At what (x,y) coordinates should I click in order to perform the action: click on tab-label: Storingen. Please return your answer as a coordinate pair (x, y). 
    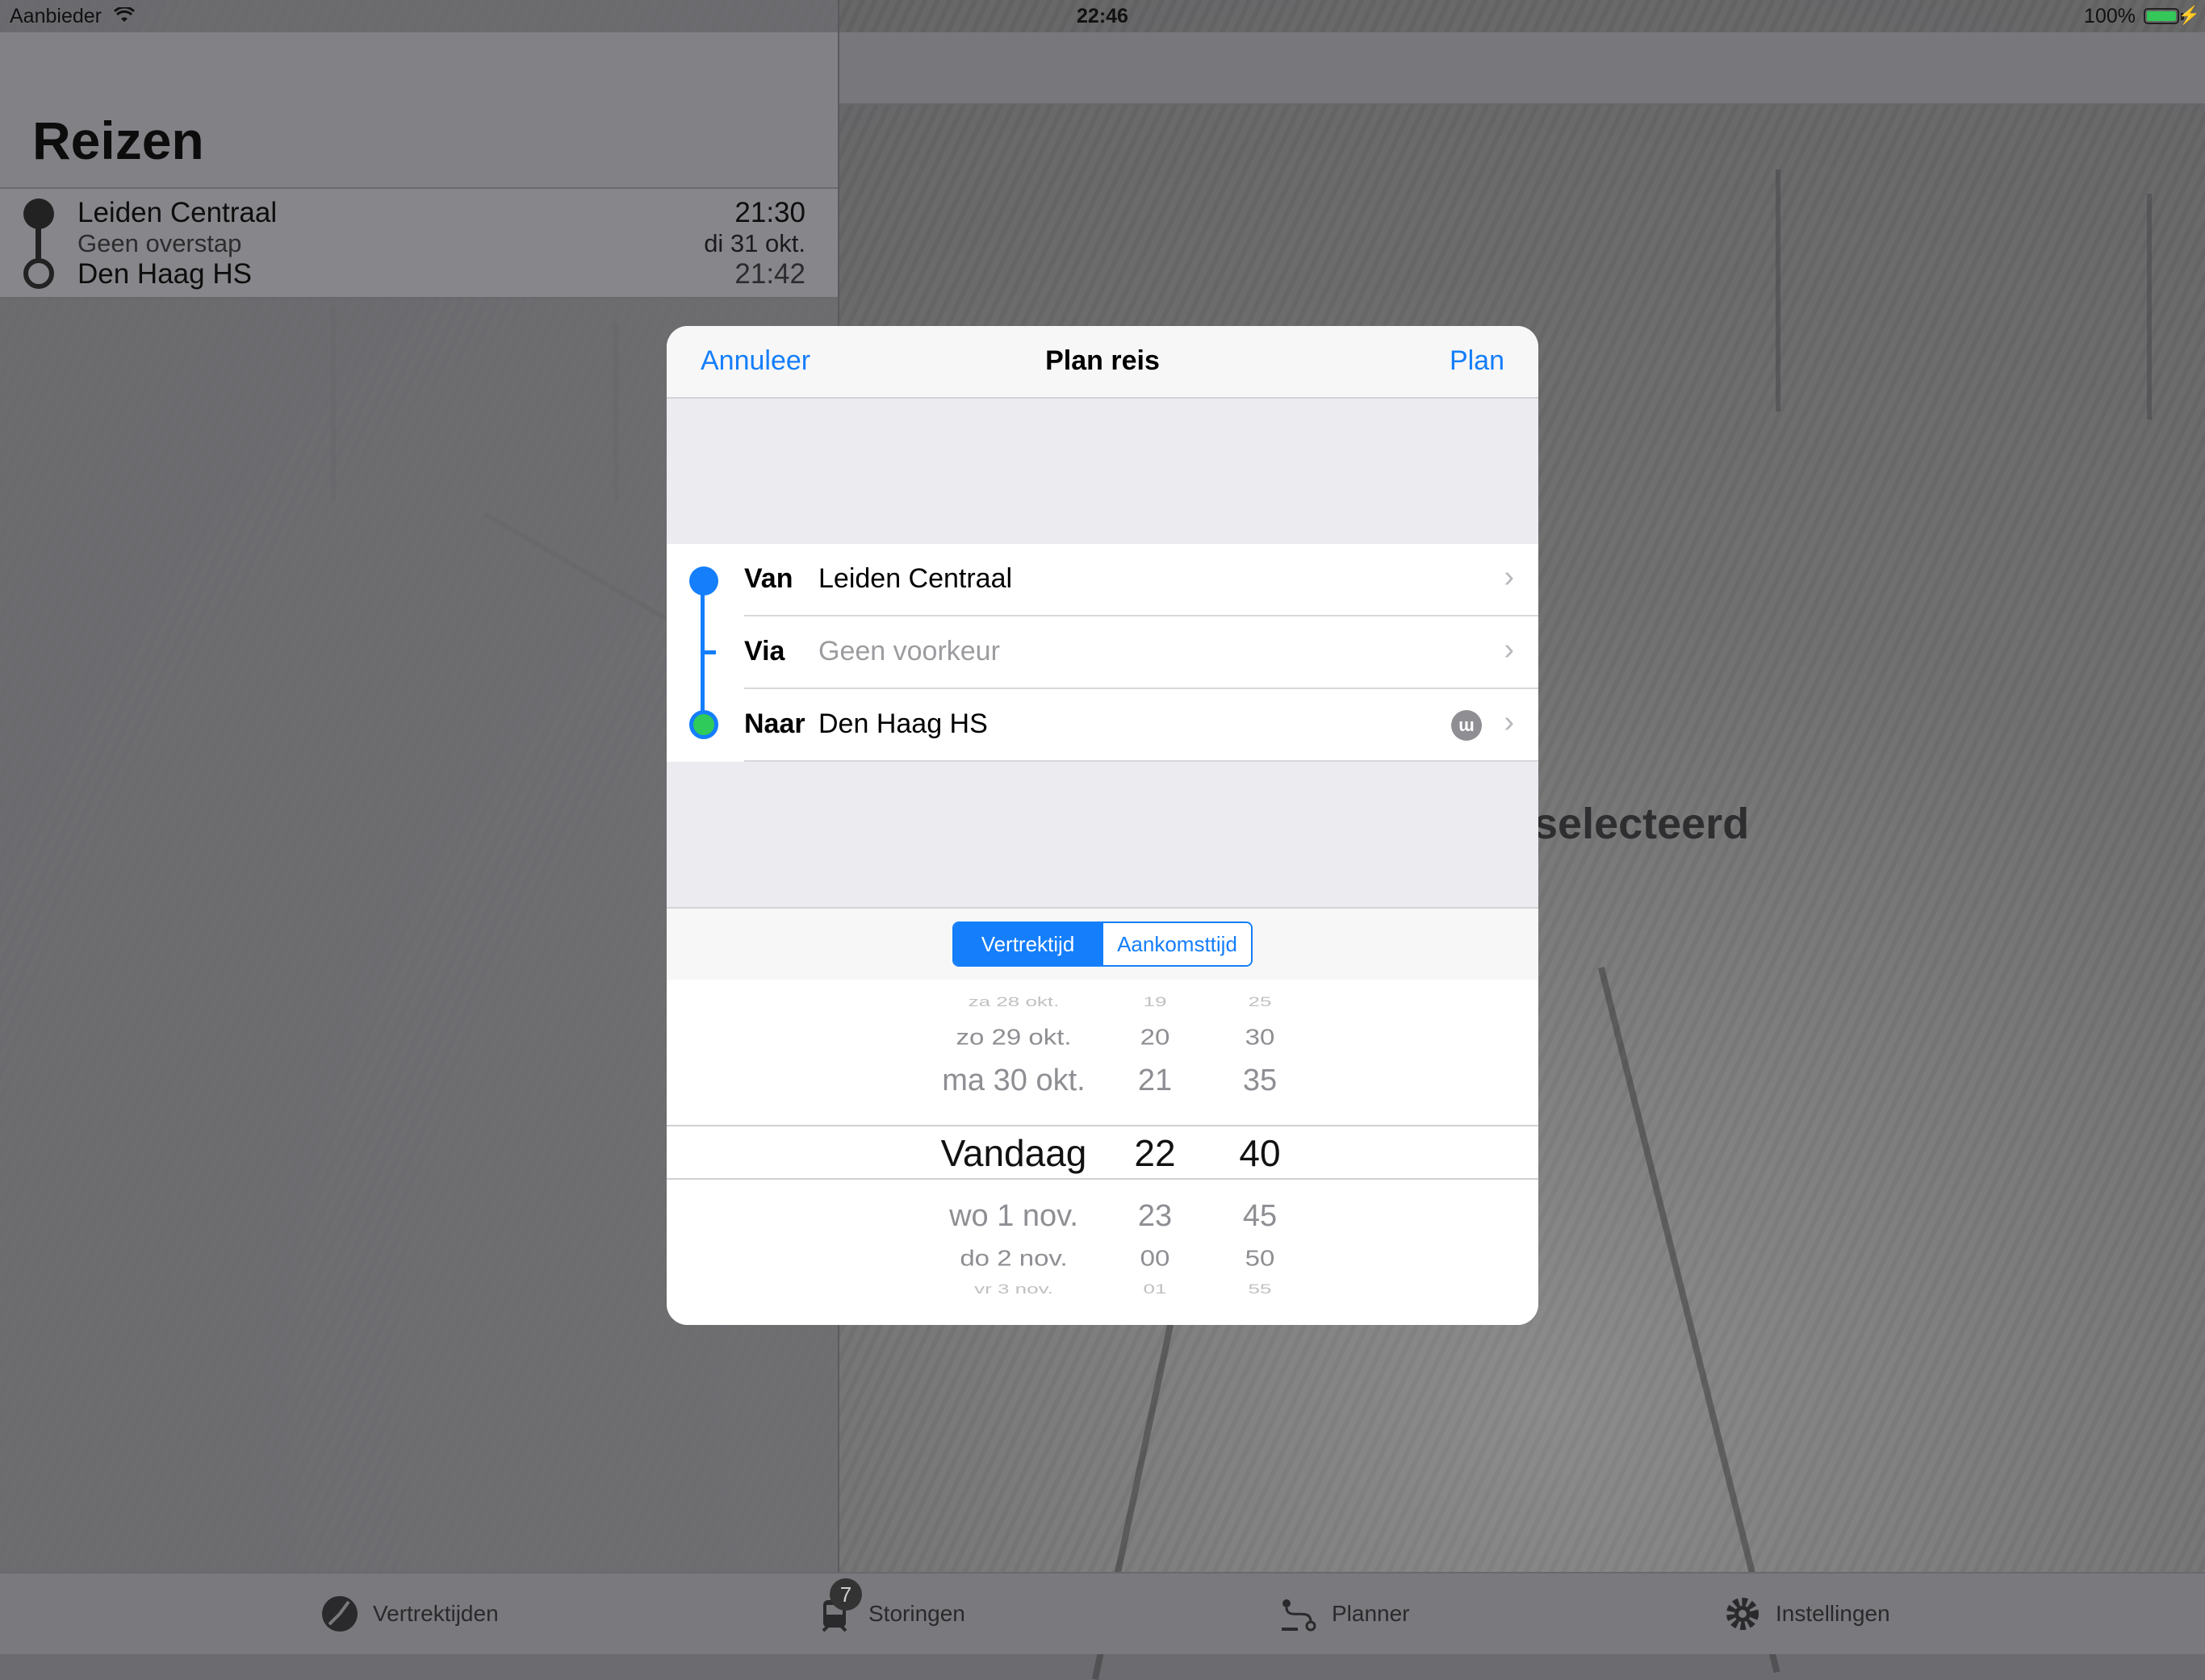
    Looking at the image, I should click on (917, 1614).